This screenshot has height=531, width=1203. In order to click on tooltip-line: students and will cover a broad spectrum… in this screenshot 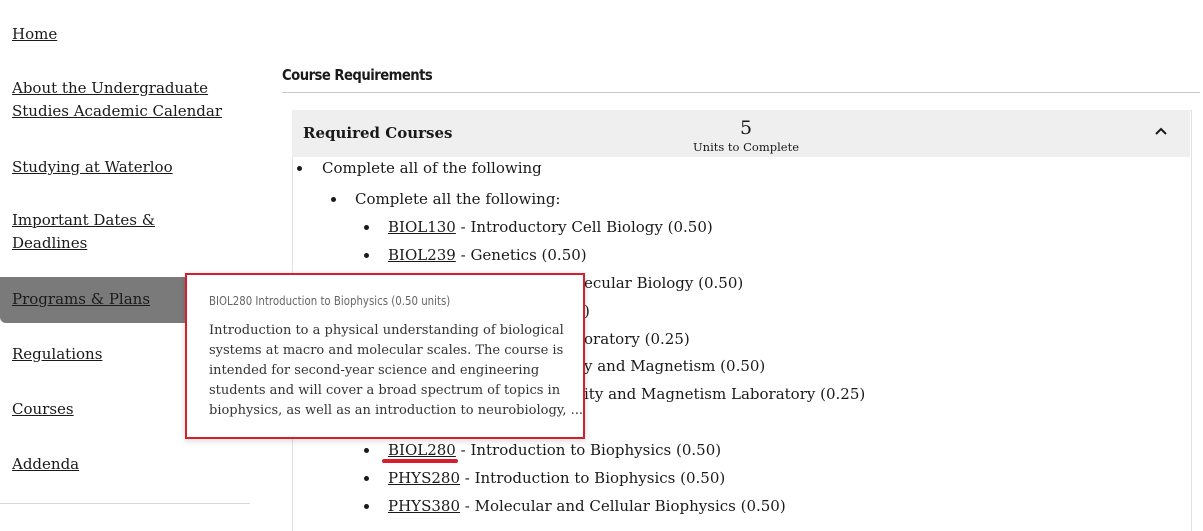, I will do `click(385, 390)`.